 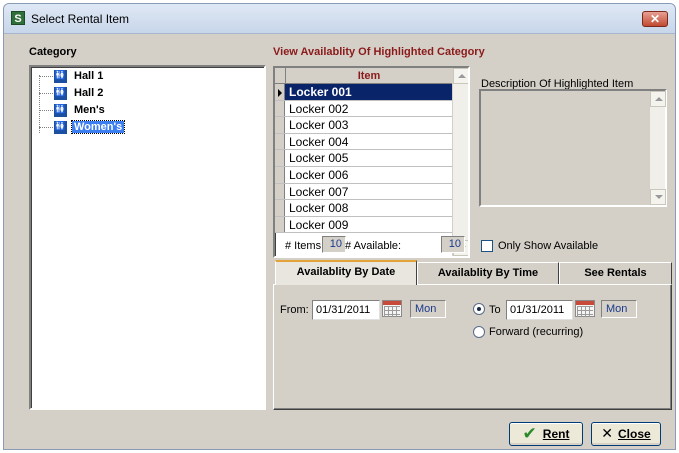 What do you see at coordinates (363, 109) in the screenshot?
I see `table-row: Locker 002` at bounding box center [363, 109].